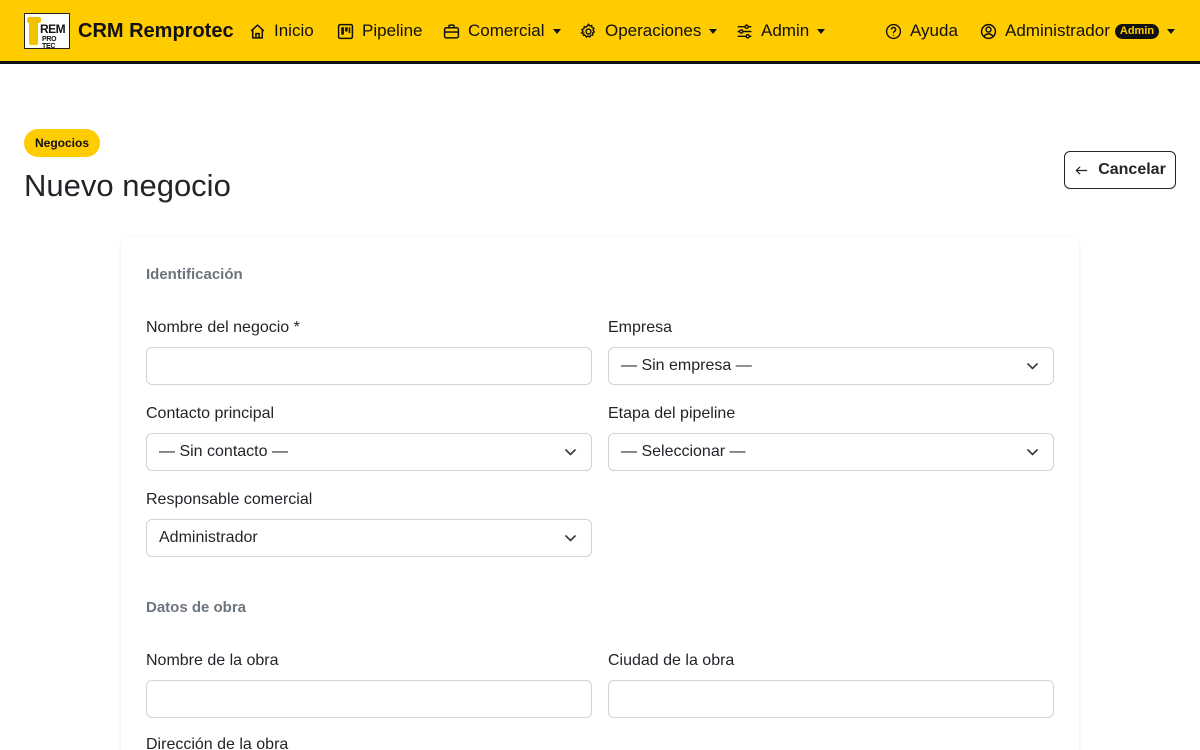  Describe the element at coordinates (1137, 31) in the screenshot. I see `role-badge: Admin` at that location.